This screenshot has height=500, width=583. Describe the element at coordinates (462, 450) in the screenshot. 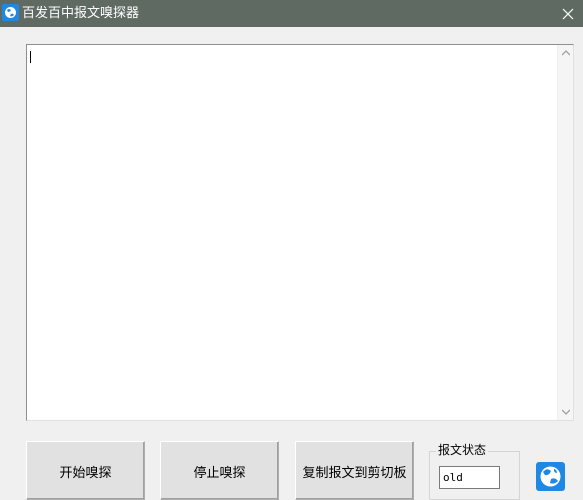

I see `packet-status-label: 报文状态` at that location.